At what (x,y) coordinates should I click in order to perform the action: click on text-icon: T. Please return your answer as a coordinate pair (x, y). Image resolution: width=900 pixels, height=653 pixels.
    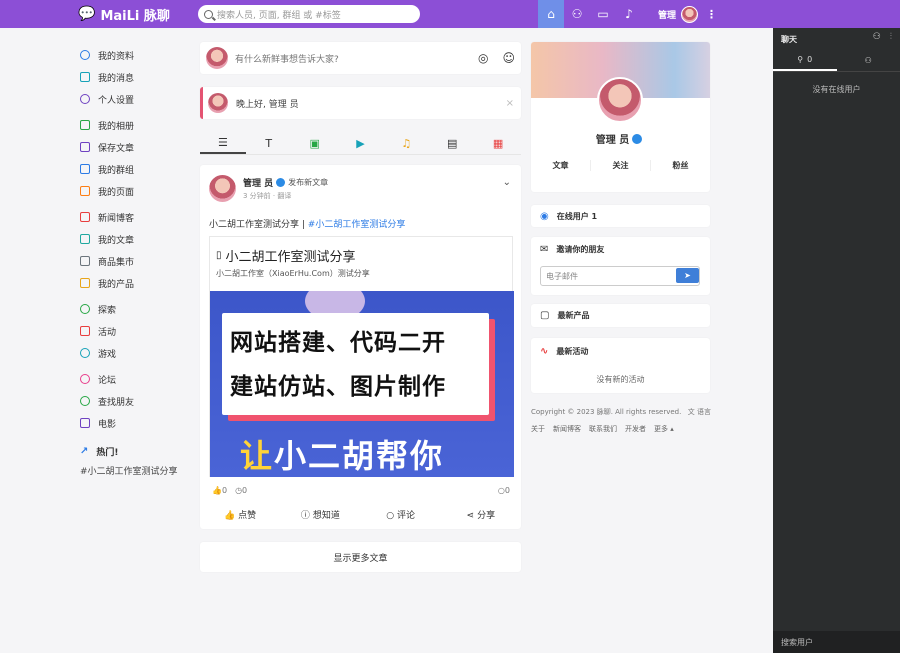
    Looking at the image, I should click on (269, 143).